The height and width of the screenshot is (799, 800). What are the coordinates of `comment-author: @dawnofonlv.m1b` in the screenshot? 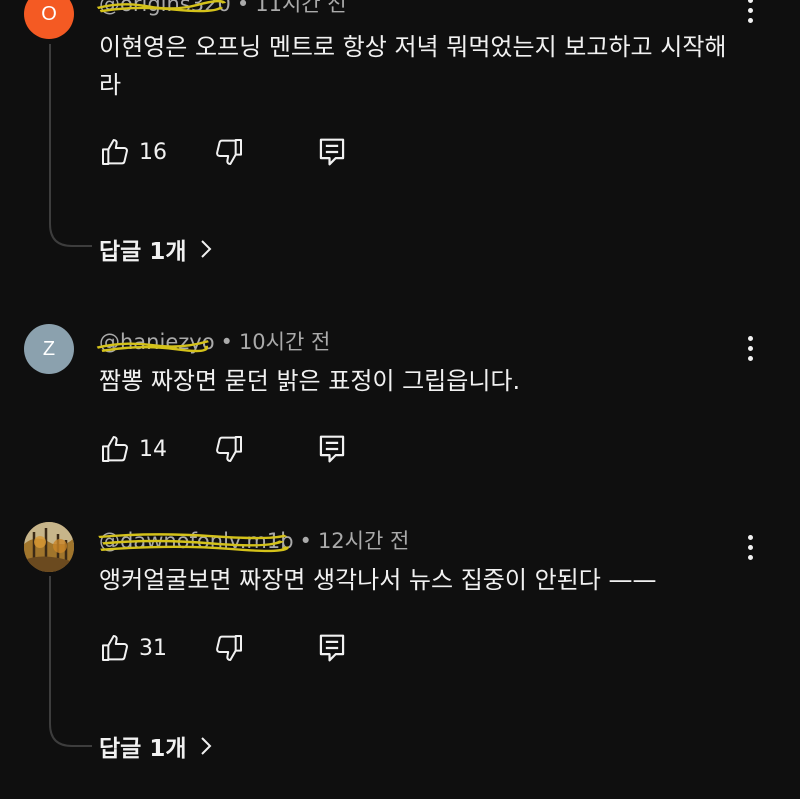 It's located at (196, 541).